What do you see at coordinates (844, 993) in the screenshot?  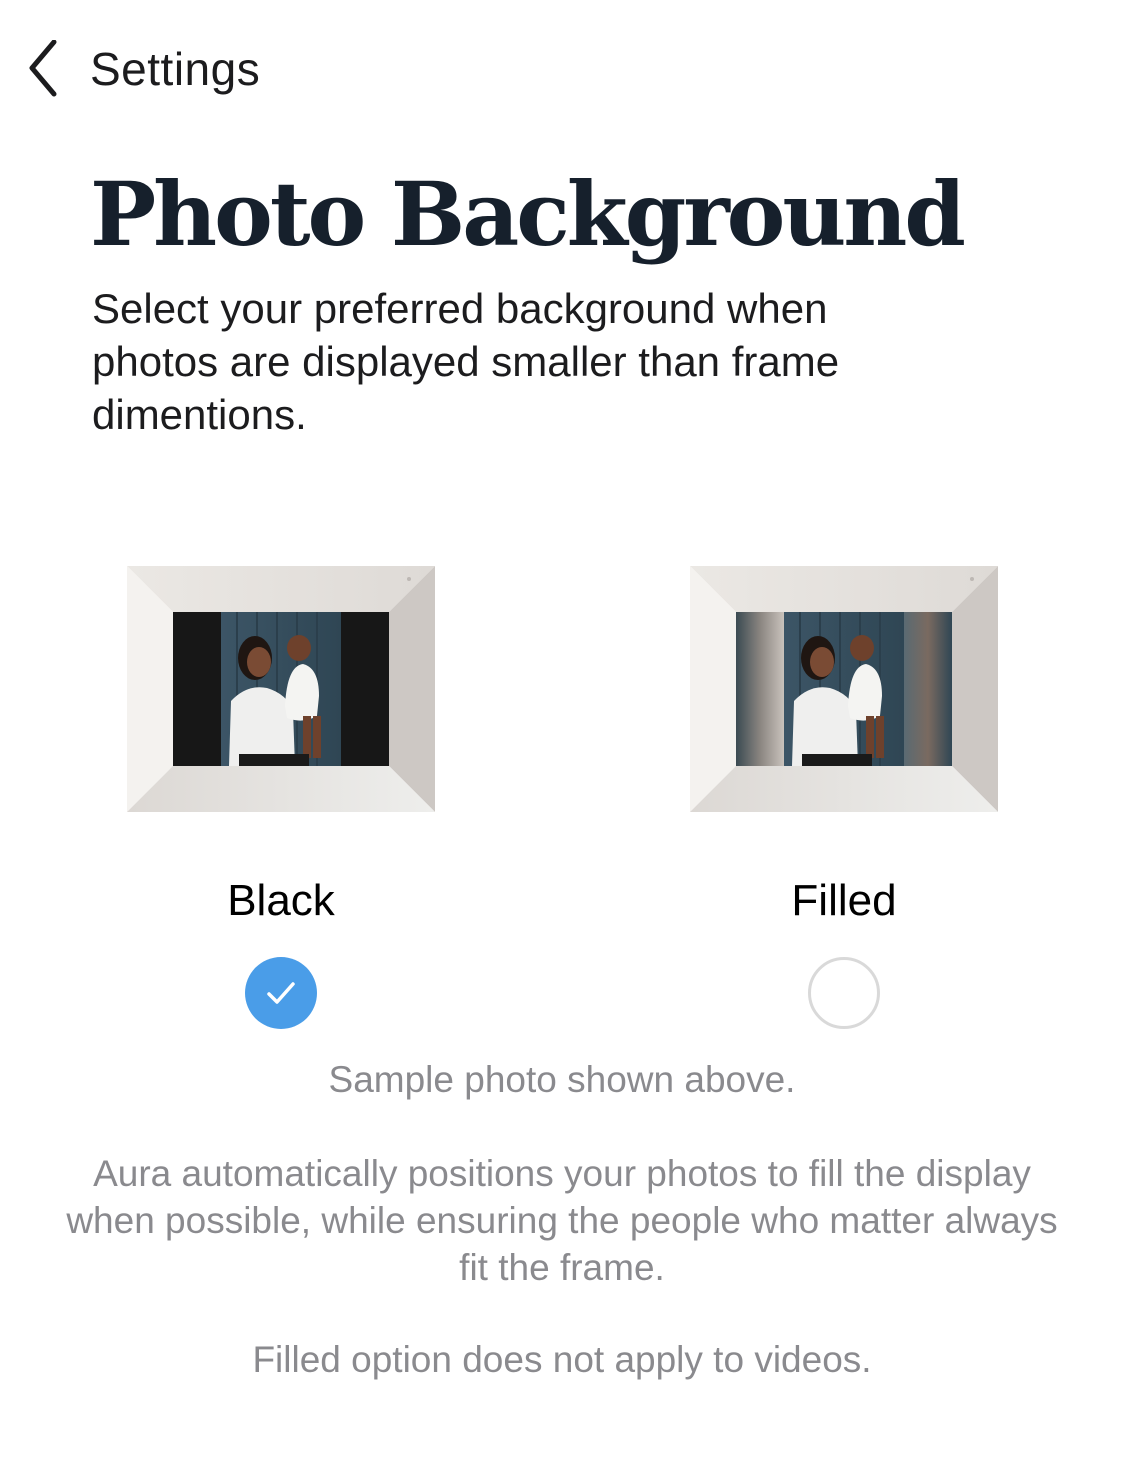 I see `radio-filled-unselected` at bounding box center [844, 993].